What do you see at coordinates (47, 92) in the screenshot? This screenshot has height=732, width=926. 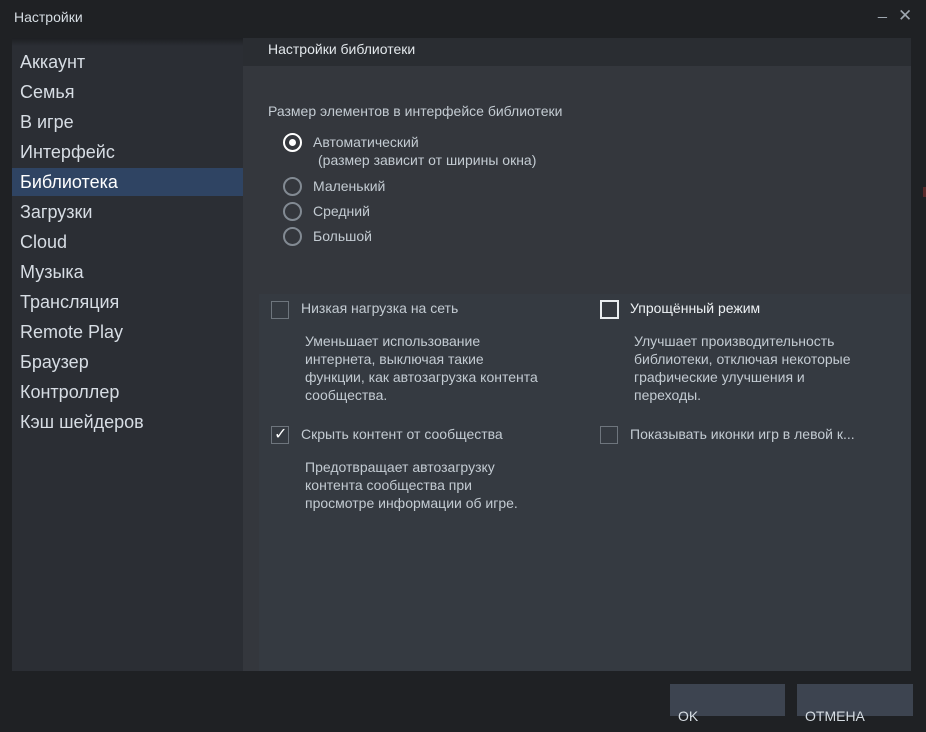 I see `sidebar-item-label: Семья` at bounding box center [47, 92].